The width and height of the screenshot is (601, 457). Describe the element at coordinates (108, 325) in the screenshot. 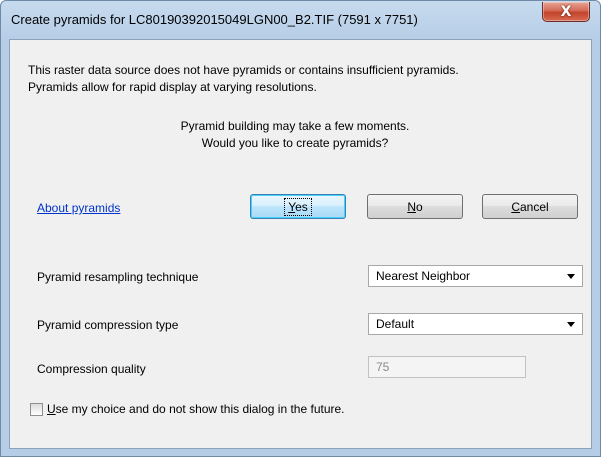

I see `compression-label: Pyramid compression type` at that location.